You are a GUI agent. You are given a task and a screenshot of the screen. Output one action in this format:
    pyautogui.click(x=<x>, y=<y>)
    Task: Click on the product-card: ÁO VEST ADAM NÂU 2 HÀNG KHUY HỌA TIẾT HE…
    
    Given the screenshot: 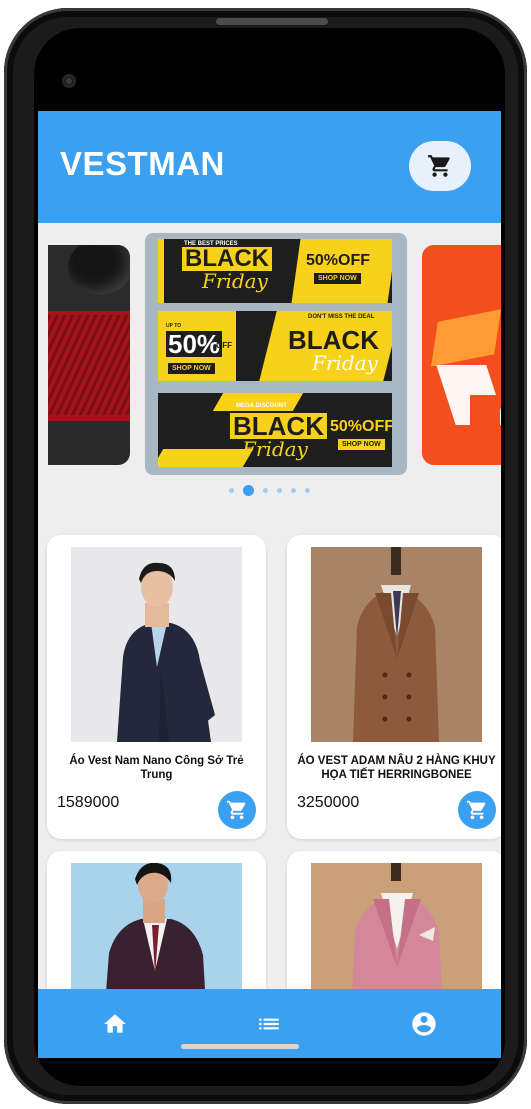 What is the action you would take?
    pyautogui.click(x=394, y=687)
    